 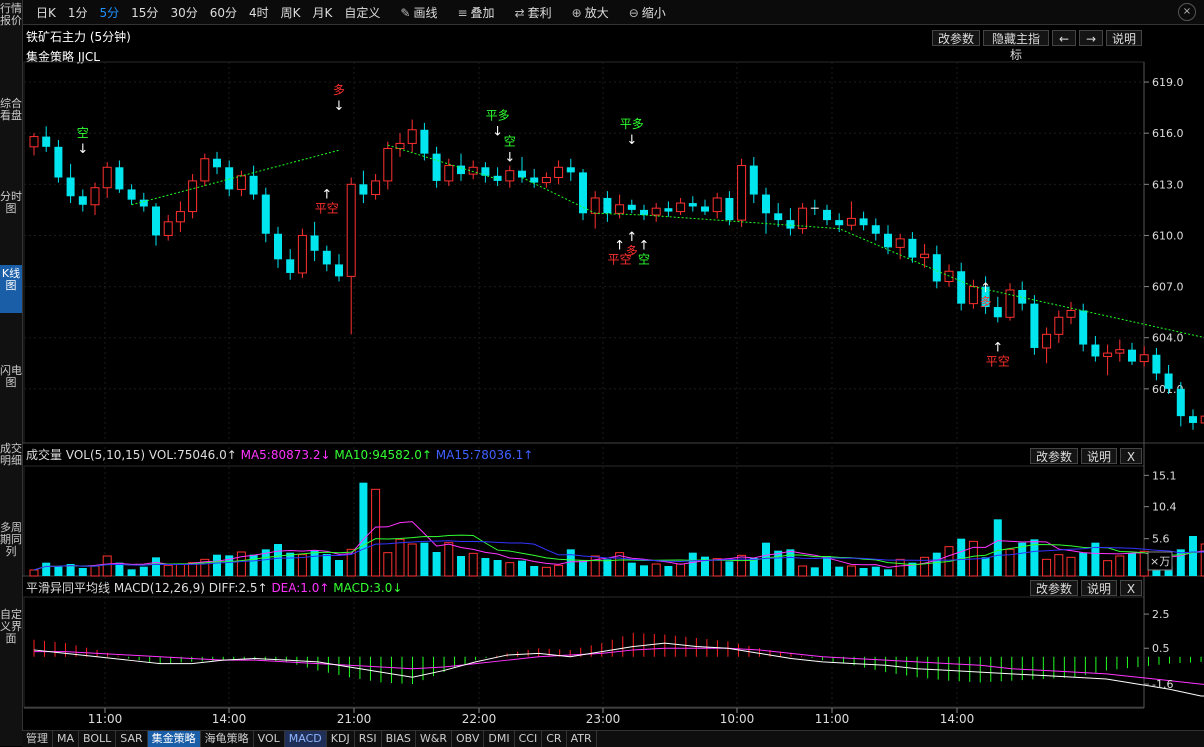 I want to click on tab-12: OBV, so click(x=468, y=739).